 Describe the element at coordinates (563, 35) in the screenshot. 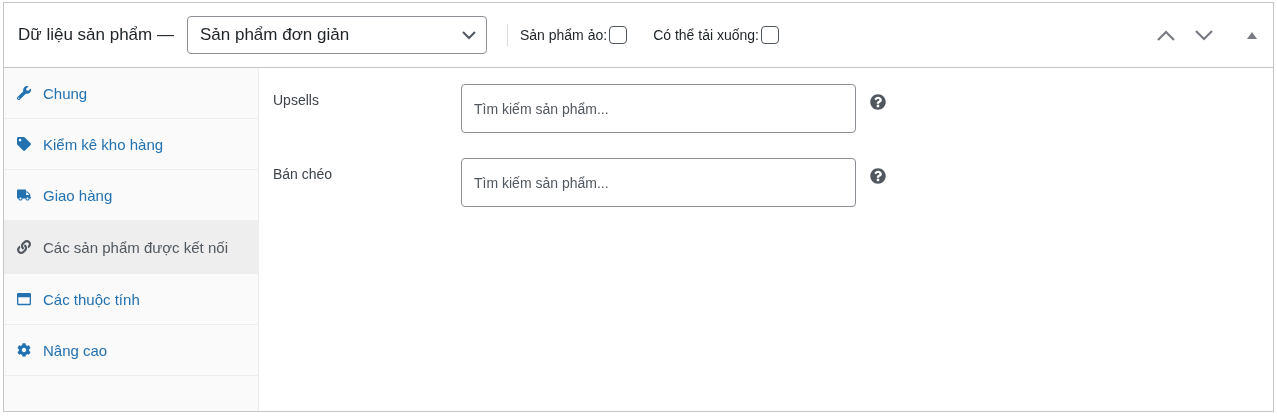

I see `option-label: Sản phẩm ảo:` at that location.